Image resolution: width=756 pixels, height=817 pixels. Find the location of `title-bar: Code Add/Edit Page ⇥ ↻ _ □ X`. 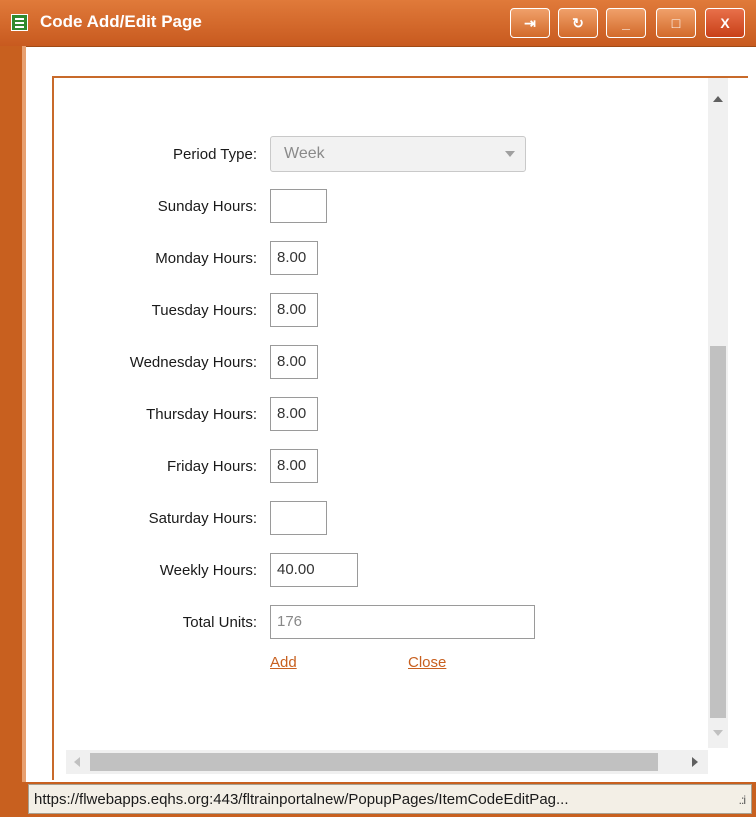

title-bar: Code Add/Edit Page ⇥ ↻ _ □ X is located at coordinates (378, 23).